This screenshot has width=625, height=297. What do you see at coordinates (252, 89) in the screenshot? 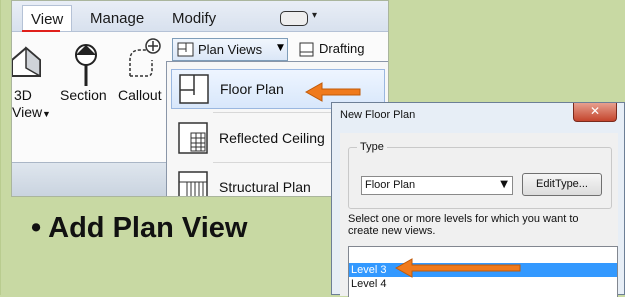
I see `menu-item-floor-plan-label: Floor Plan` at bounding box center [252, 89].